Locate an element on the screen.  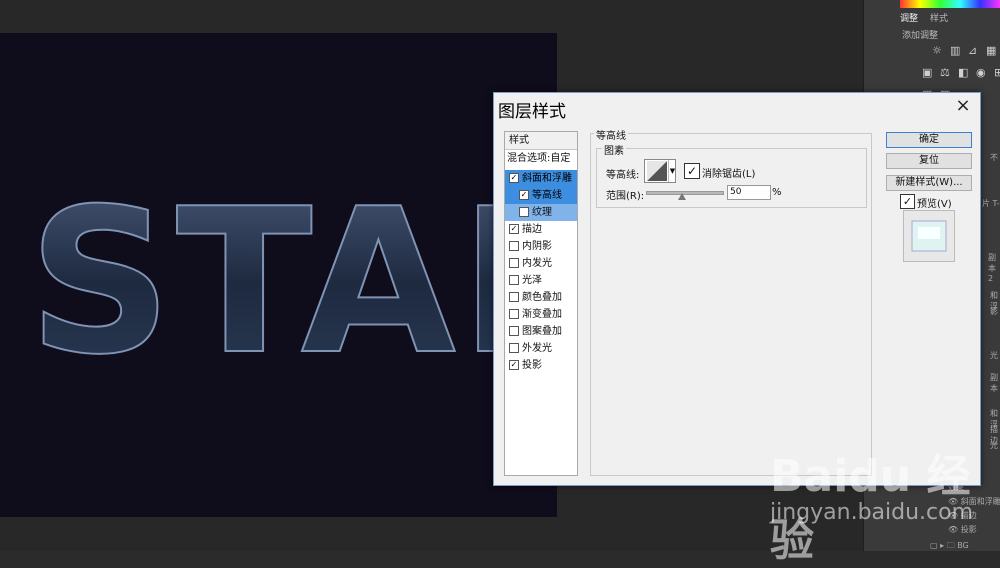
contour-curve-icon is located at coordinates (657, 171).